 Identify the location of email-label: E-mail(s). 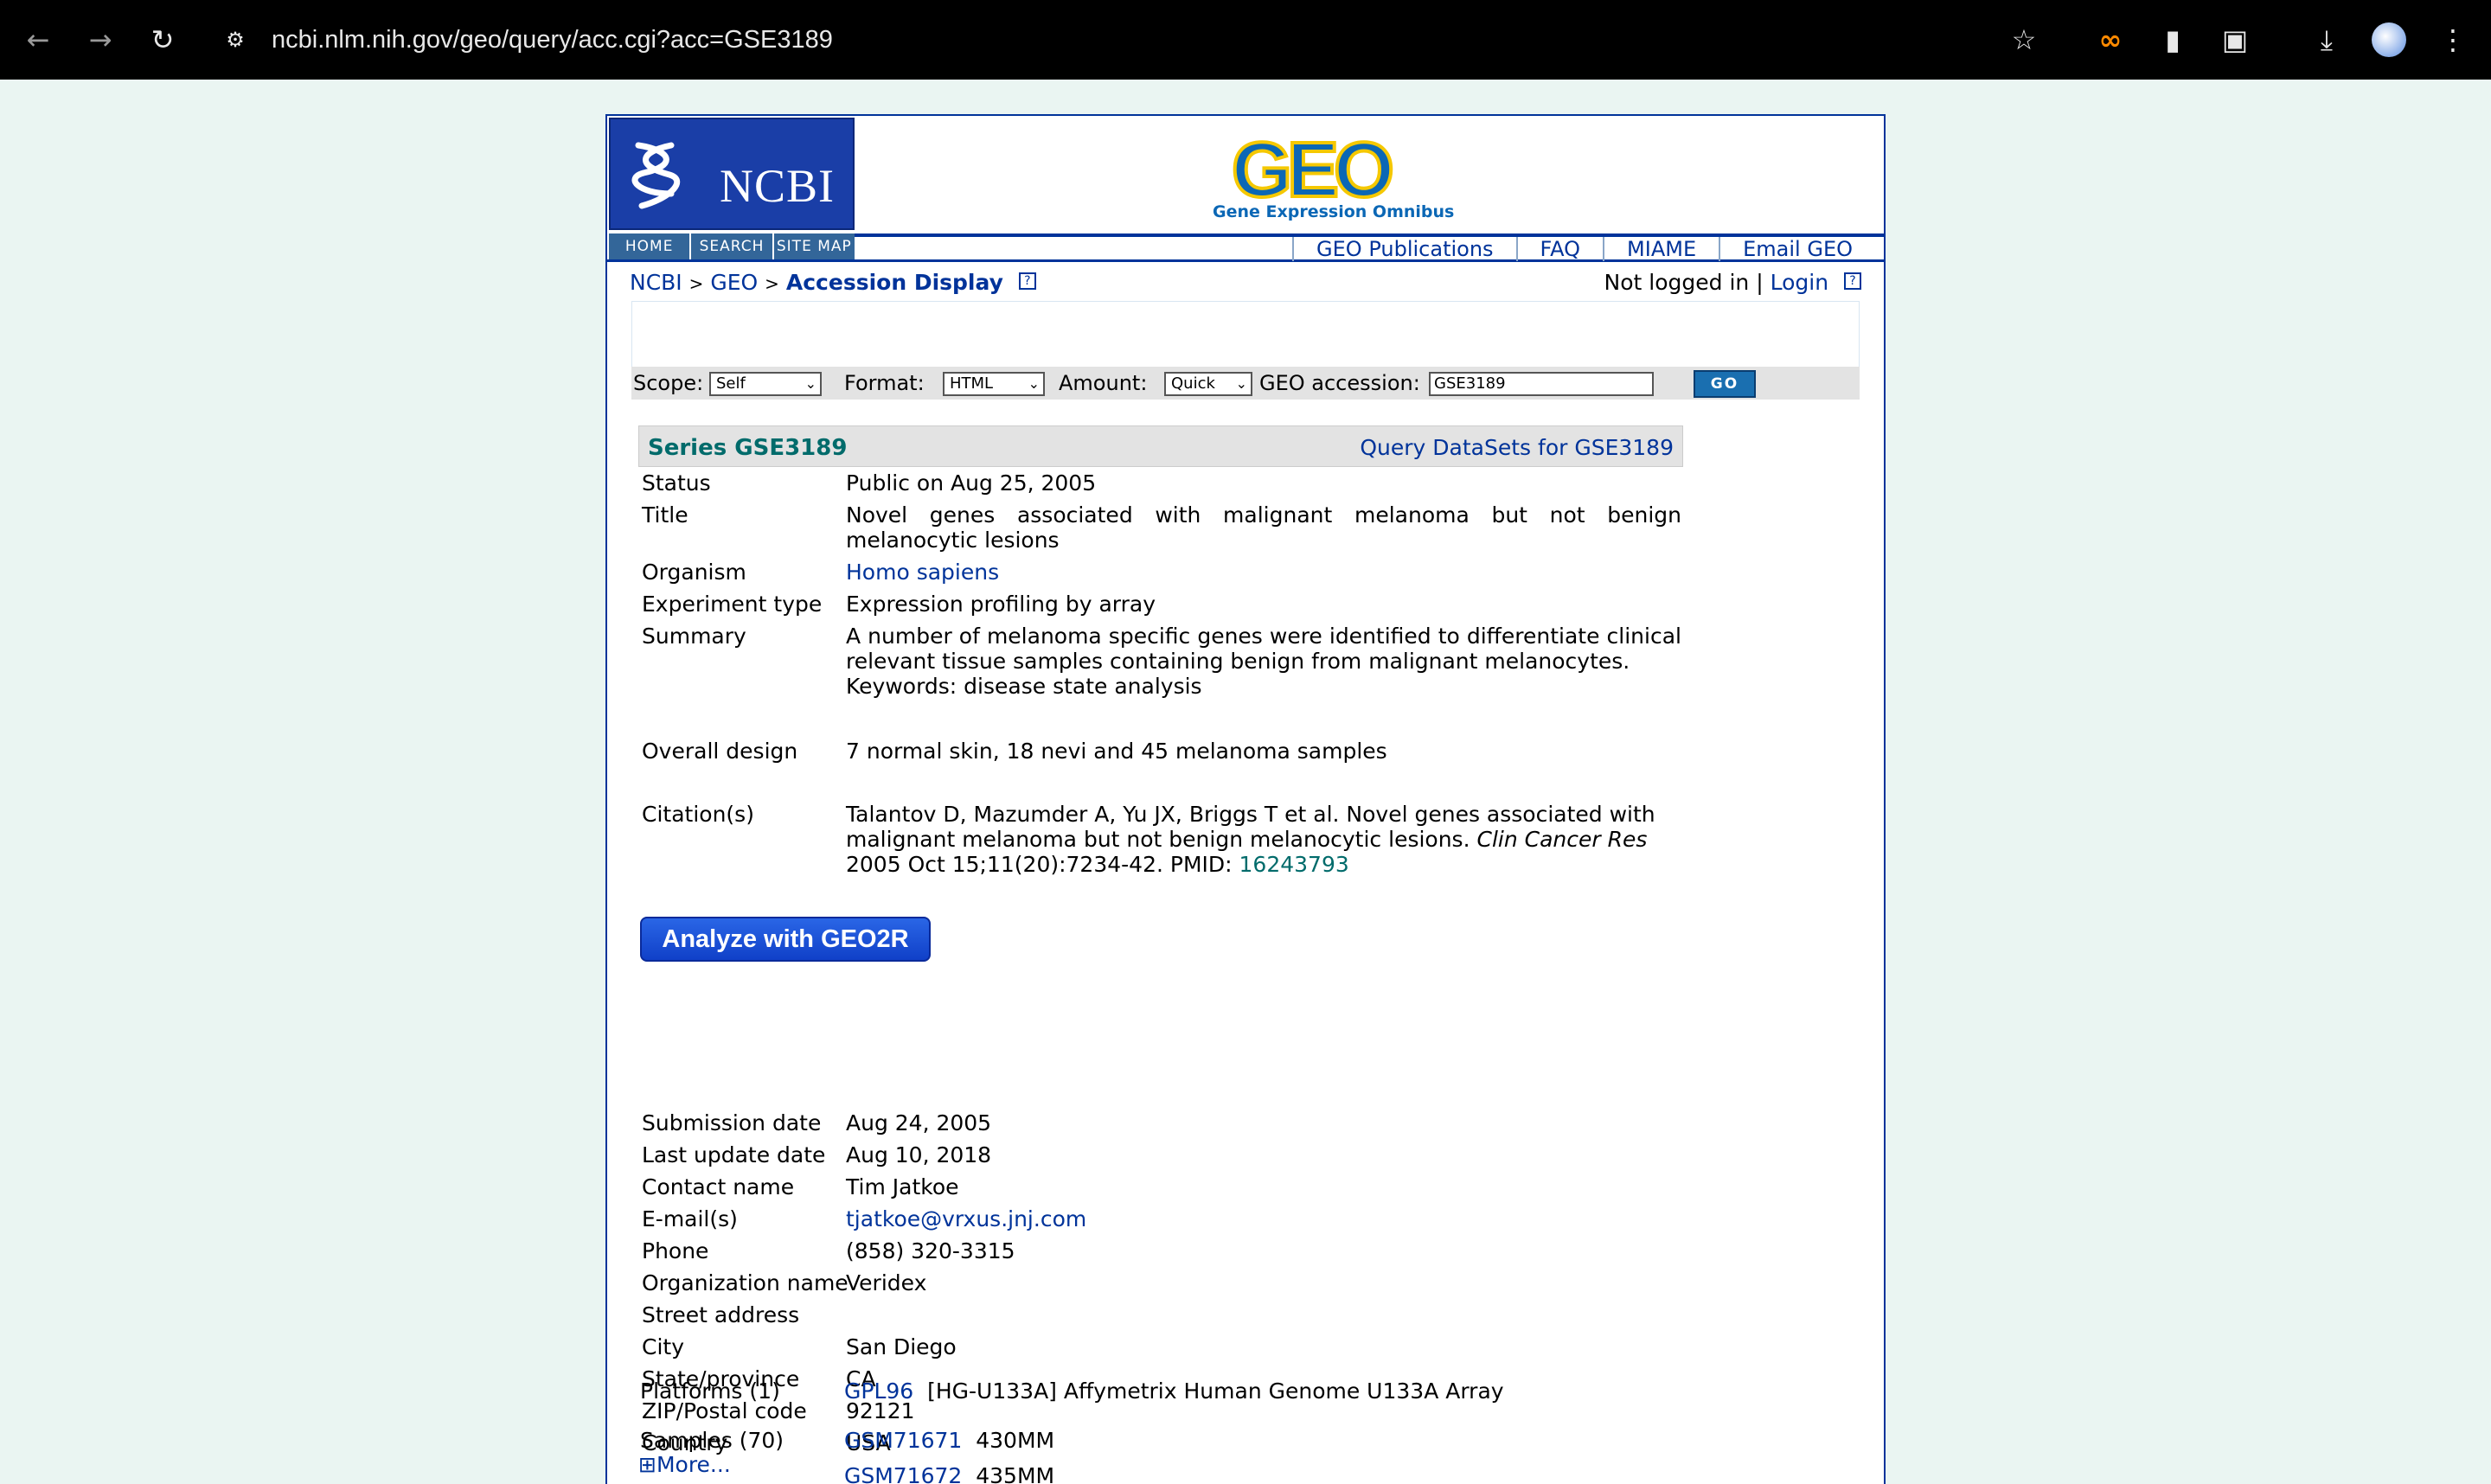
(690, 1219).